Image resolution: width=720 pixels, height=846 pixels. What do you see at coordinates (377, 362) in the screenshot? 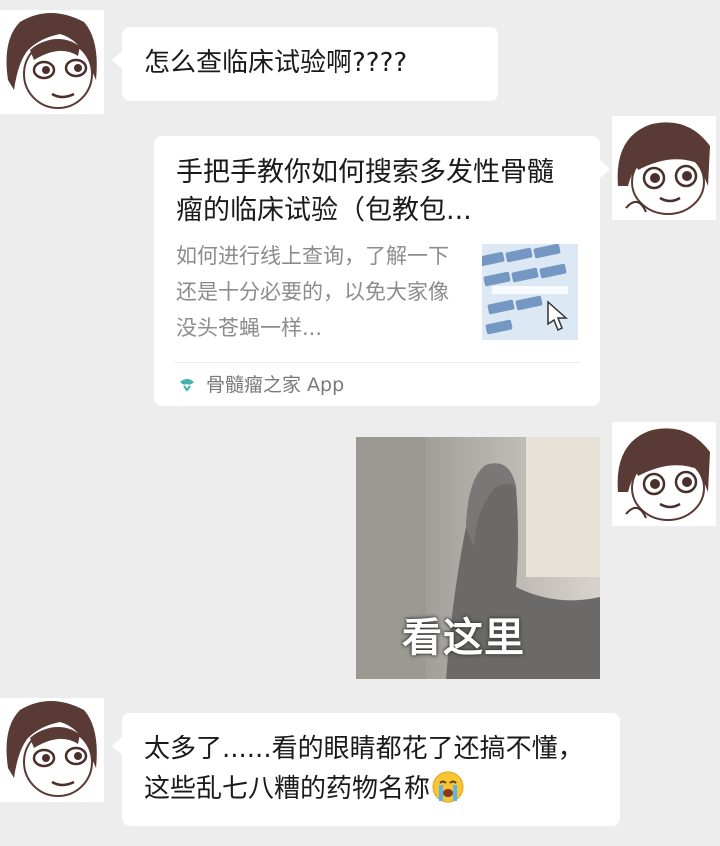
I see `link-card-divider` at bounding box center [377, 362].